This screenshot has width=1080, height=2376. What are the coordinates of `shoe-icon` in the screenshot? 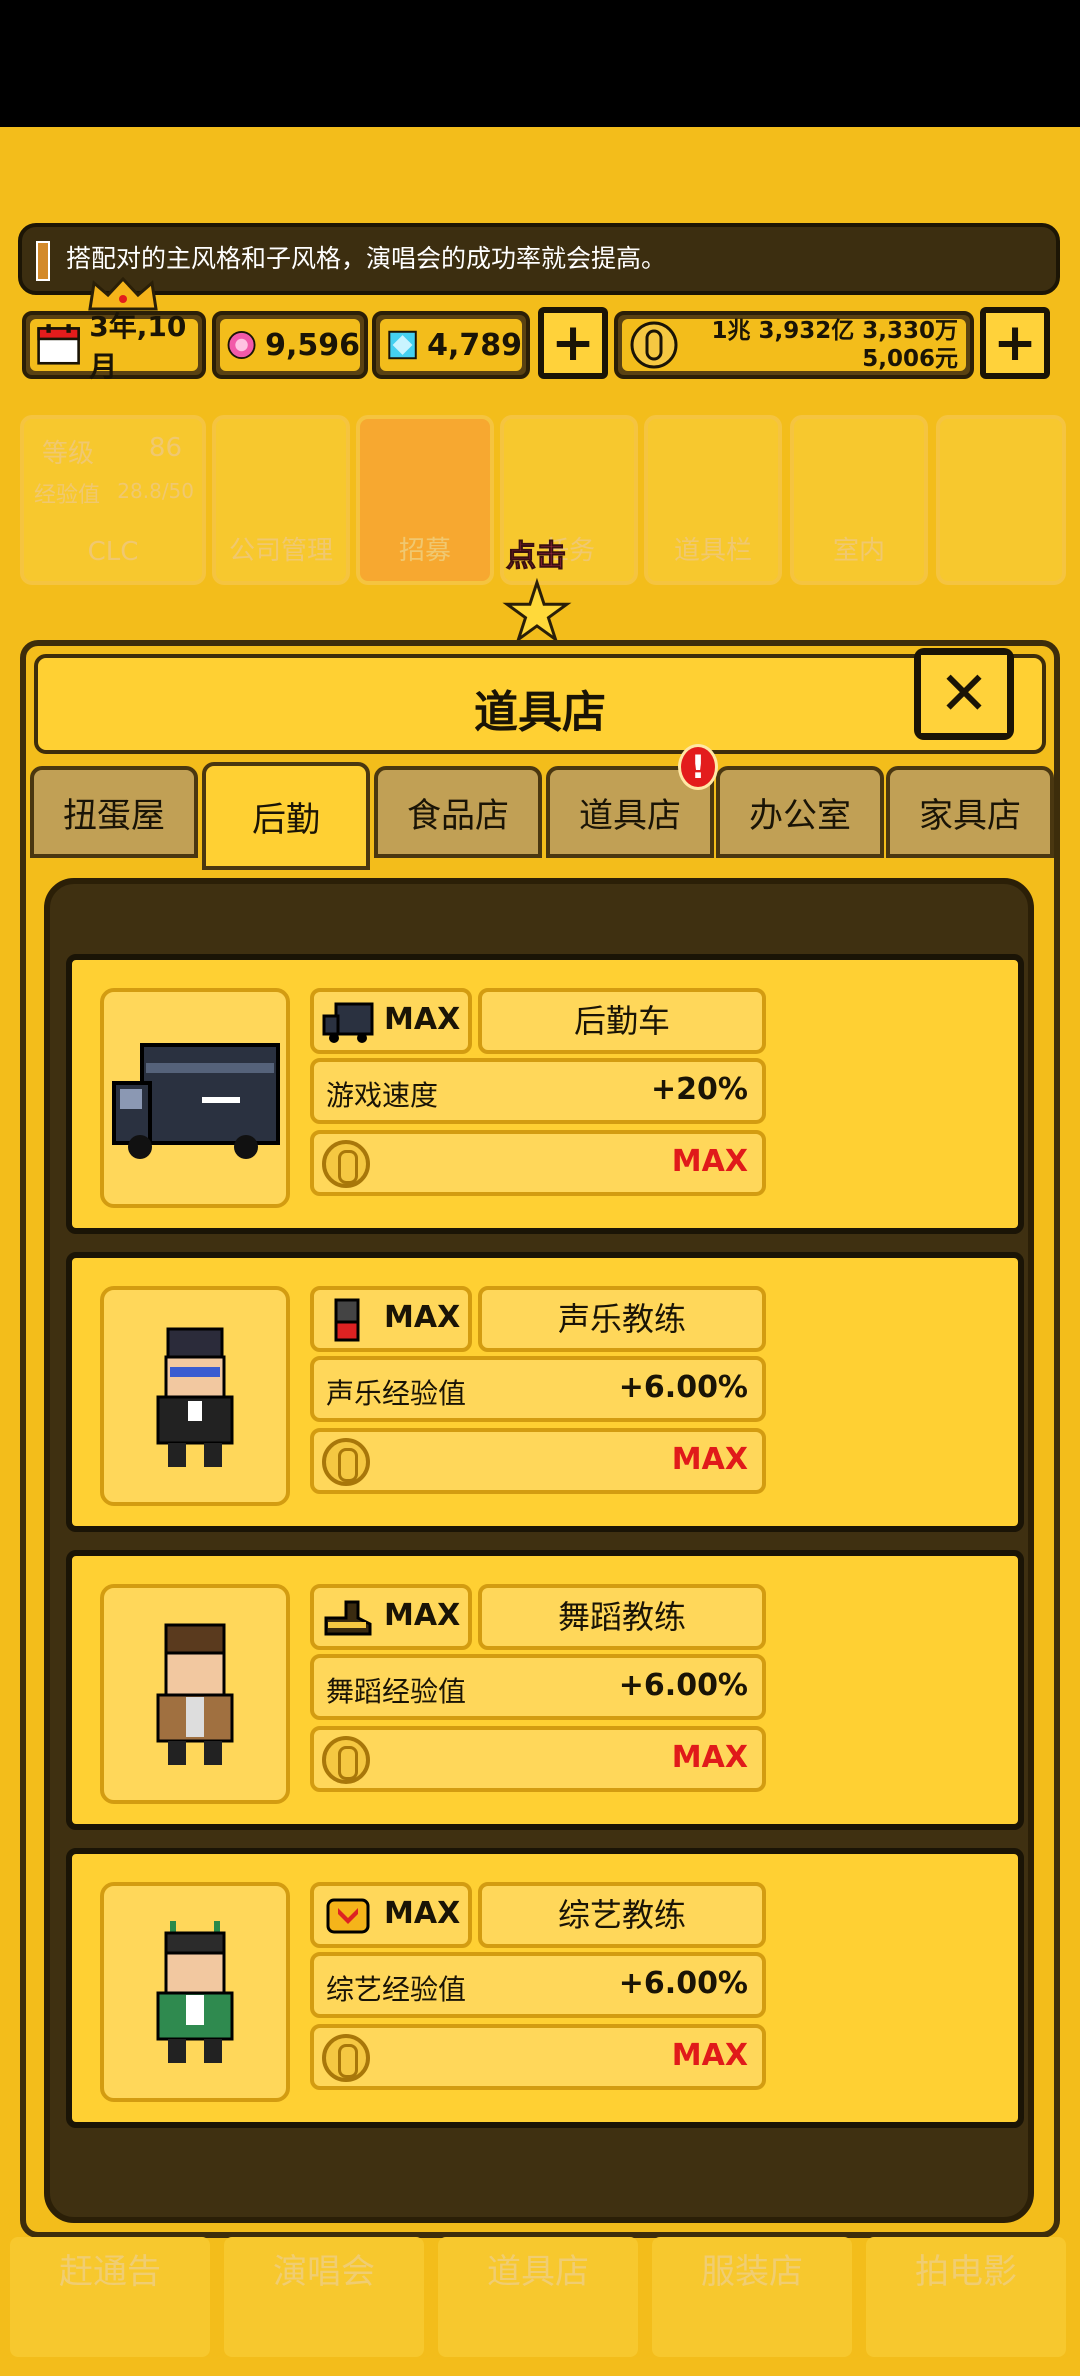 It's located at (348, 1618).